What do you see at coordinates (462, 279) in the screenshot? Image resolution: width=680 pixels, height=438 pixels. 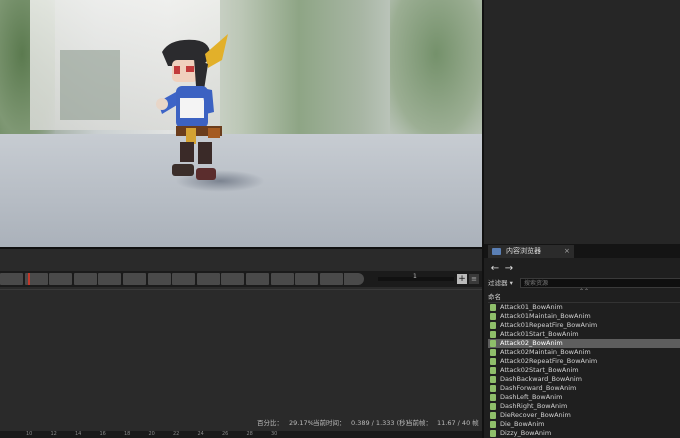 I see `add-track-button: +` at bounding box center [462, 279].